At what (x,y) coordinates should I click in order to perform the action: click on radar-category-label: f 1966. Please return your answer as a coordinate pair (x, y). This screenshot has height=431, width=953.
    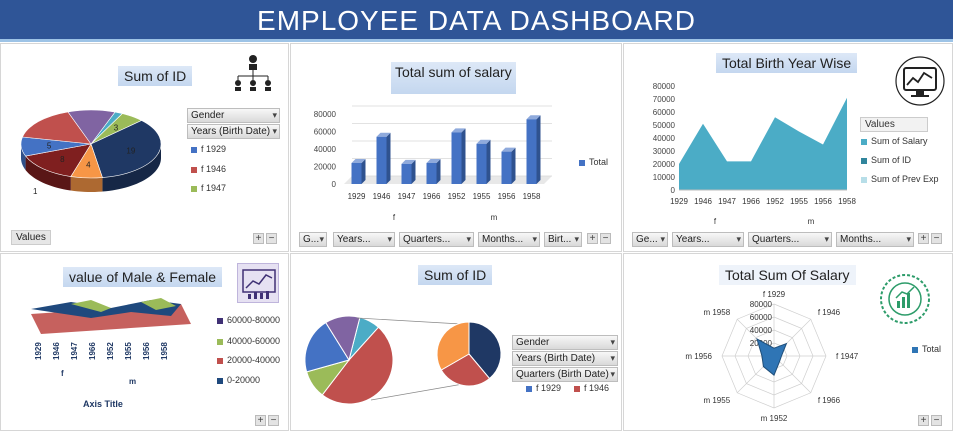
    Looking at the image, I should click on (829, 400).